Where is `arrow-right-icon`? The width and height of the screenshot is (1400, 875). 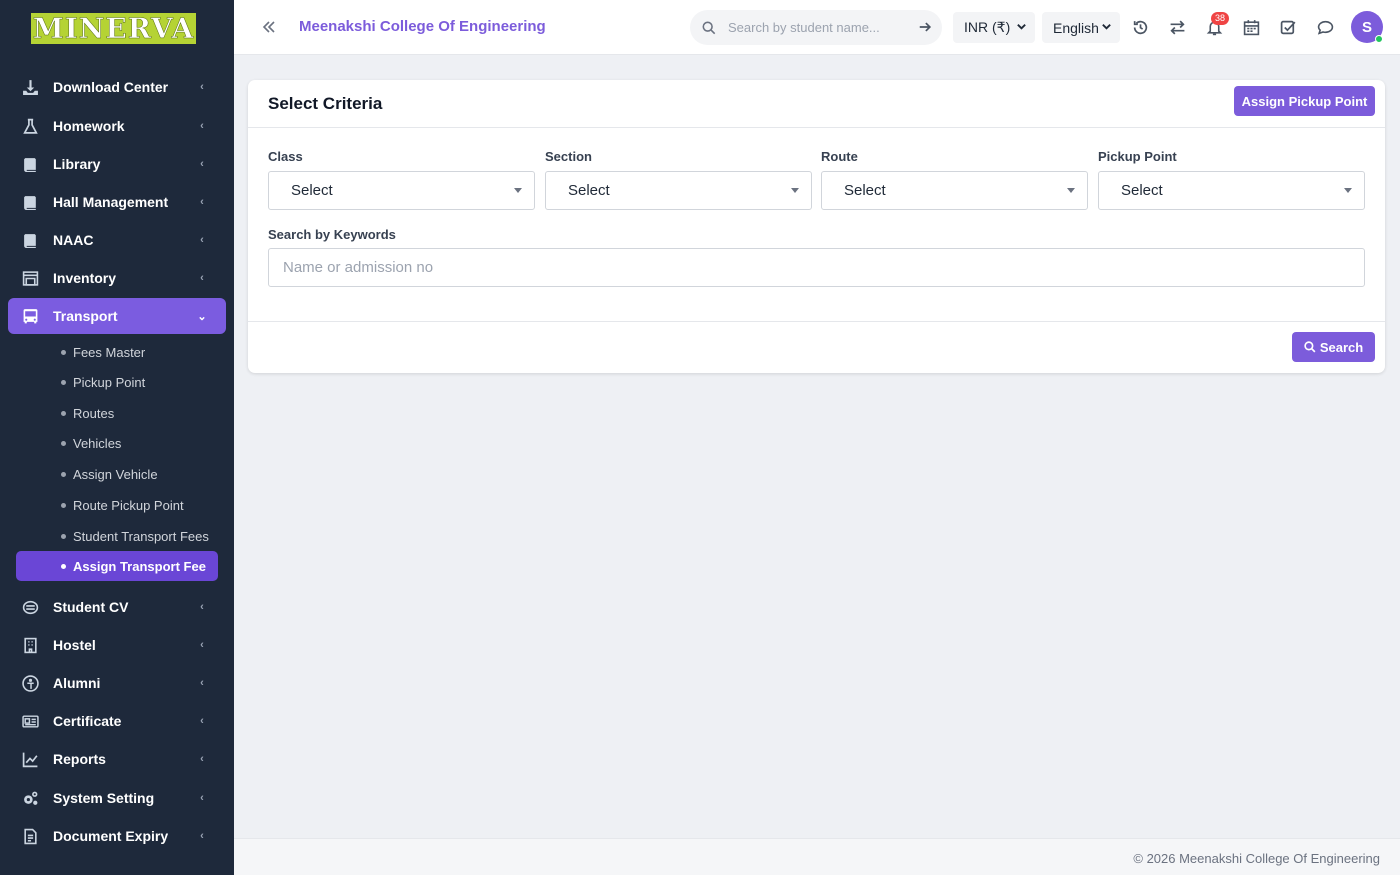
arrow-right-icon is located at coordinates (925, 27).